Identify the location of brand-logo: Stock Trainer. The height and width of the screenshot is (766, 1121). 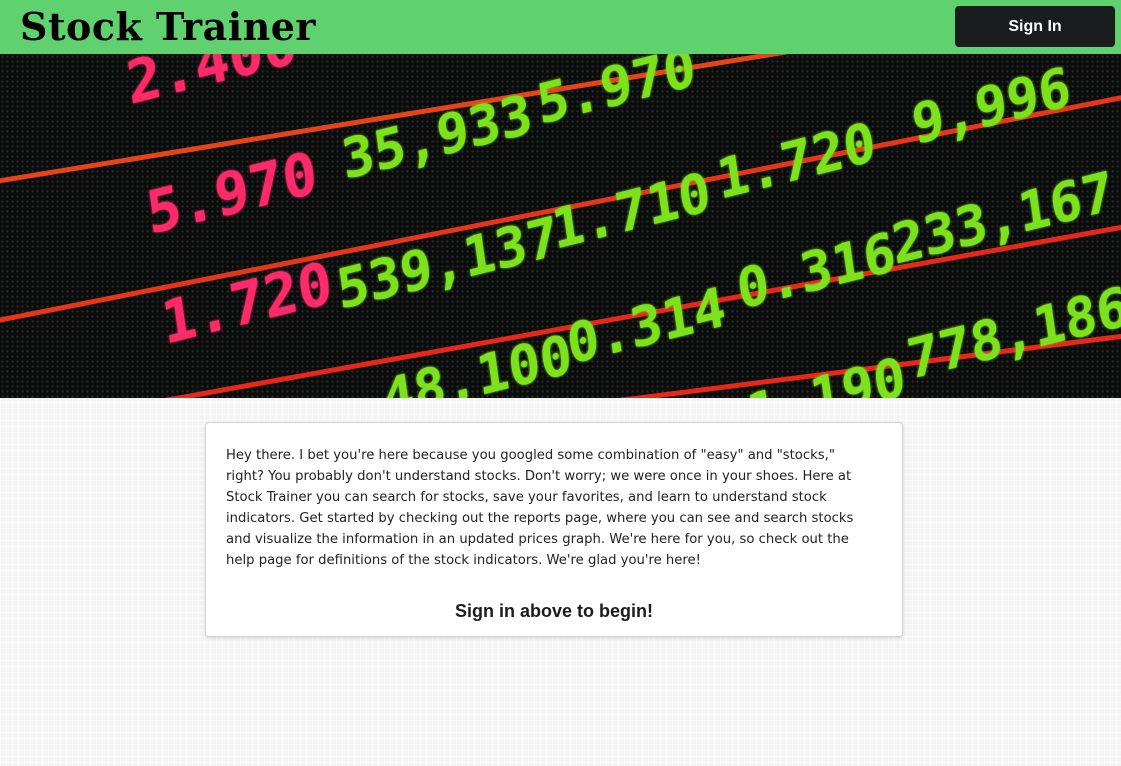
(168, 27).